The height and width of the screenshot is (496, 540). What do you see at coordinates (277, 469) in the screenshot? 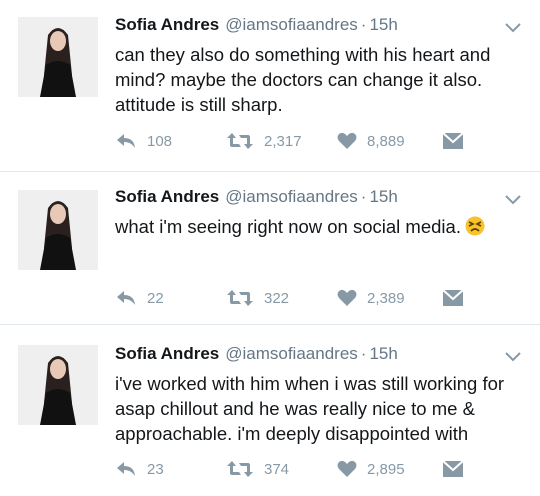
I see `retweet-count: 374` at bounding box center [277, 469].